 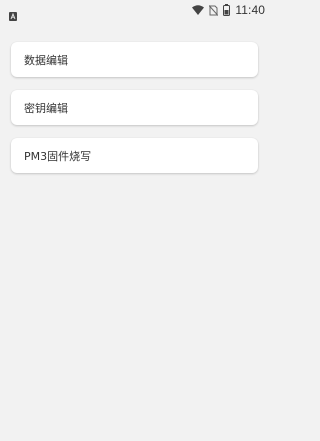 What do you see at coordinates (46, 108) in the screenshot?
I see `menu-item-label: 密钥编辑` at bounding box center [46, 108].